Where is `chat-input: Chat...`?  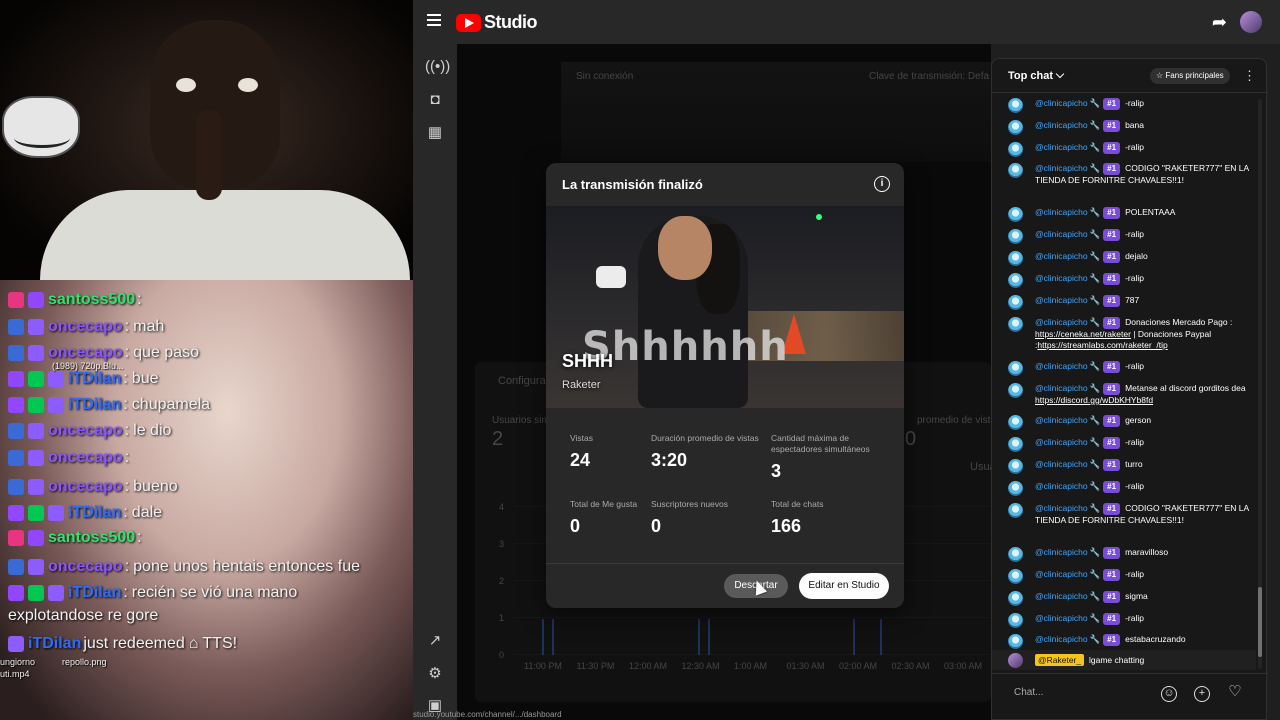
chat-input: Chat... is located at coordinates (1028, 692).